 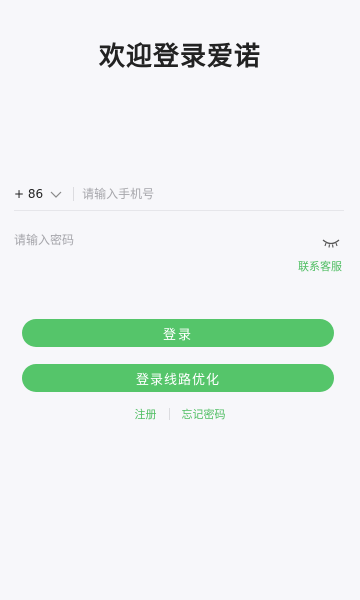 What do you see at coordinates (331, 241) in the screenshot?
I see `eye-closed-icon` at bounding box center [331, 241].